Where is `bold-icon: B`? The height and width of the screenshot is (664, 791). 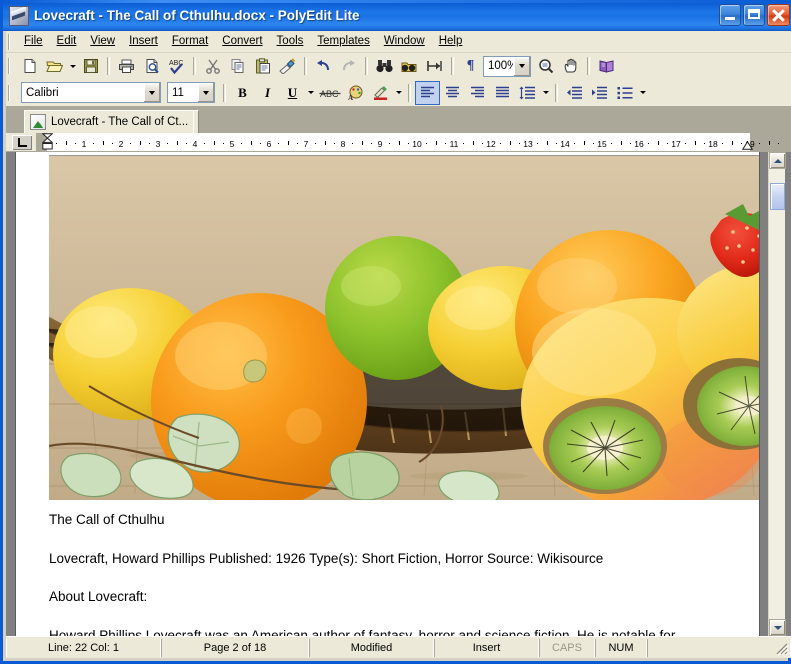 bold-icon: B is located at coordinates (242, 92).